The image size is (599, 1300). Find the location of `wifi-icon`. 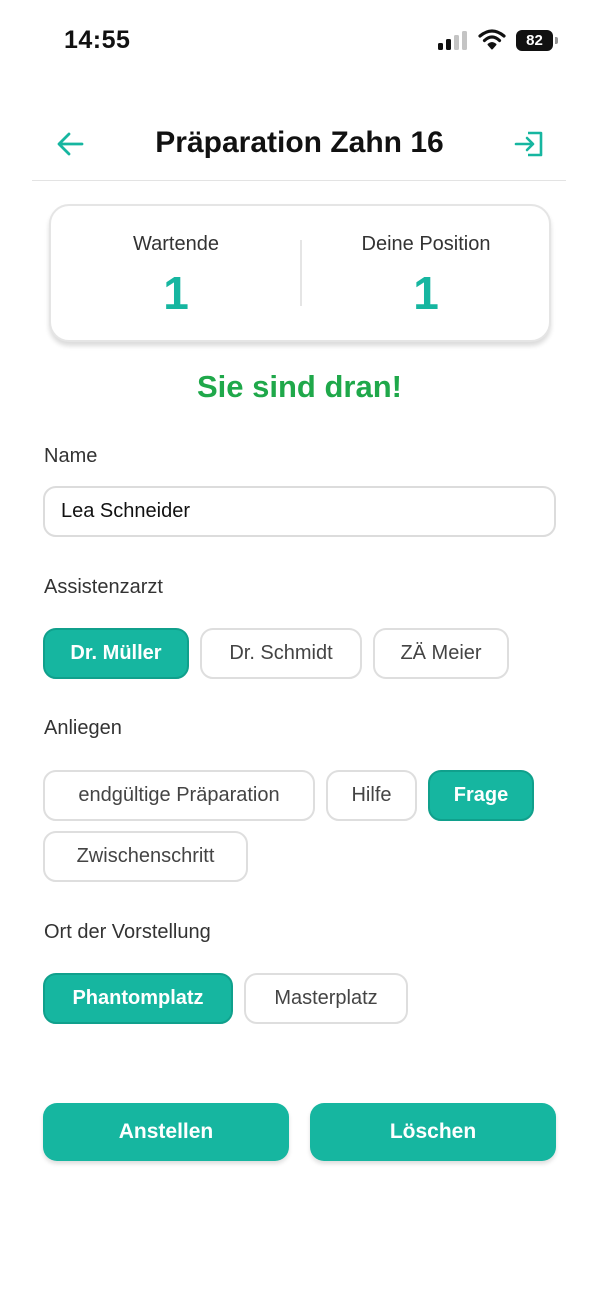

wifi-icon is located at coordinates (492, 39).